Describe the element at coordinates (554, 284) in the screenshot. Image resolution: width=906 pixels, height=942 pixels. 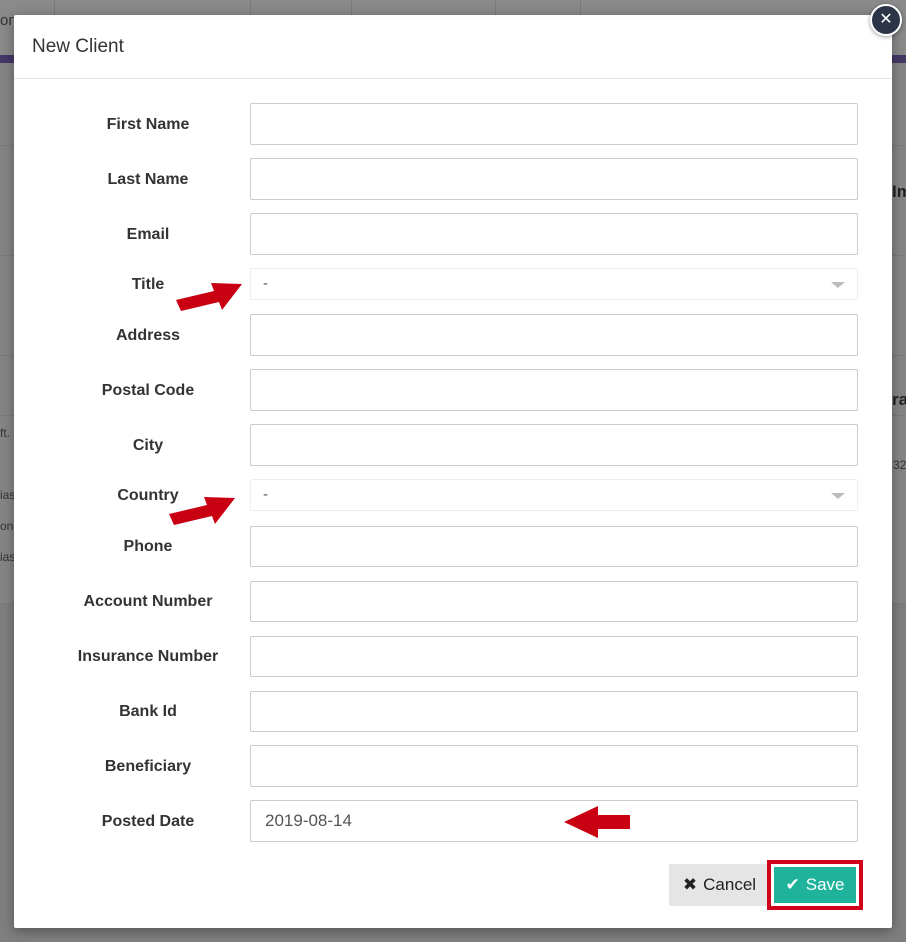
I see `title-select: -` at that location.